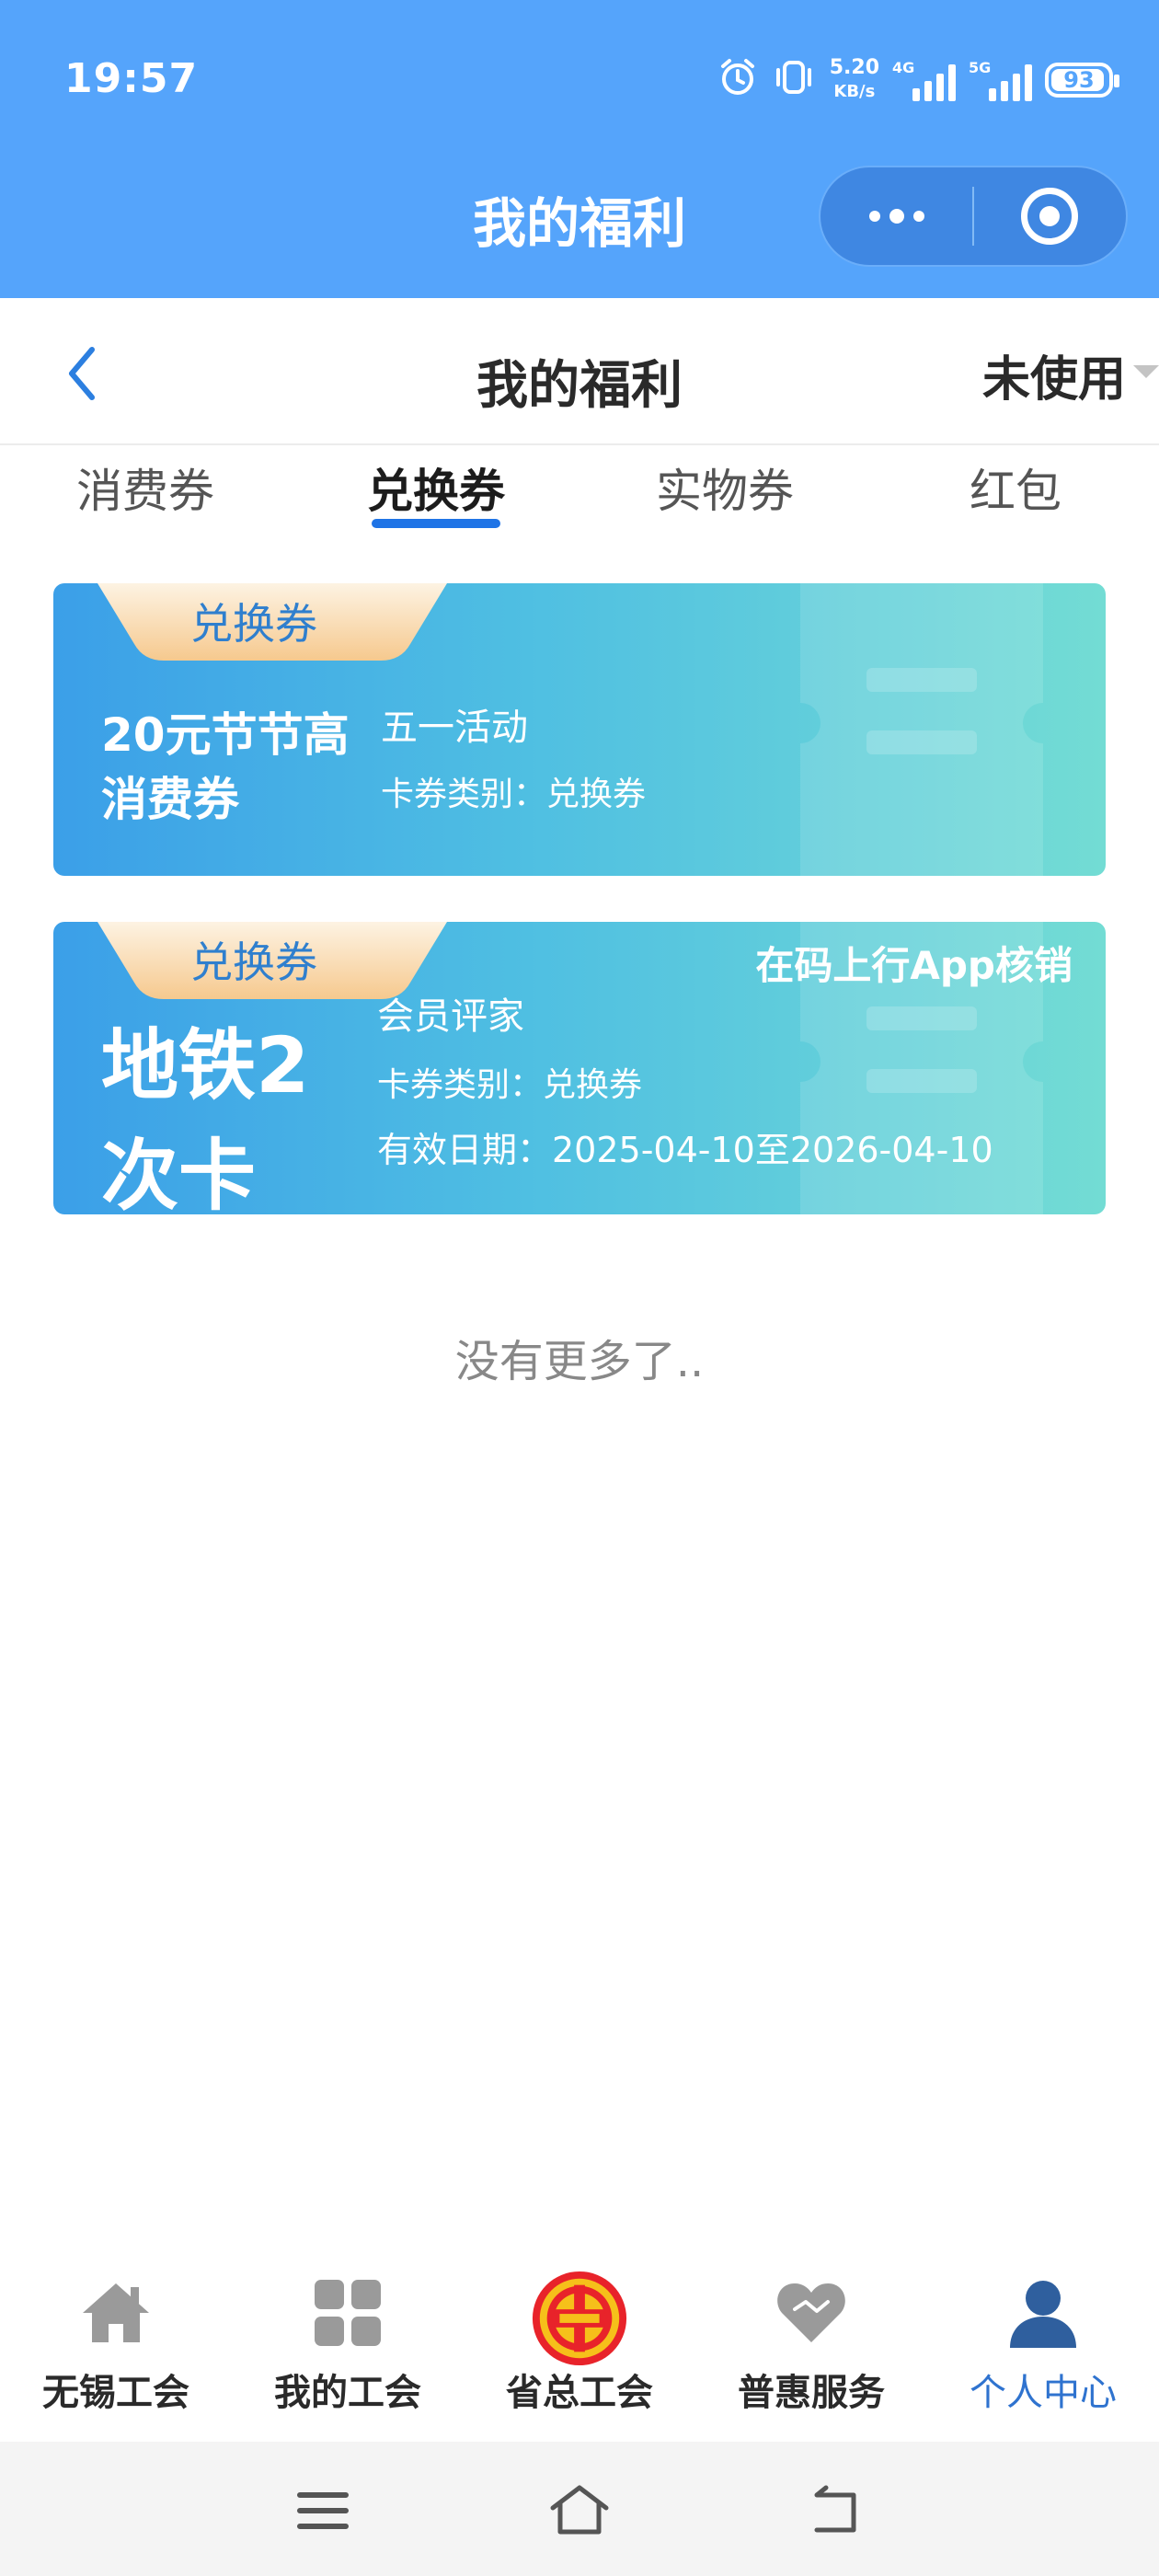 Image resolution: width=1159 pixels, height=2576 pixels. I want to click on home-button, so click(579, 2510).